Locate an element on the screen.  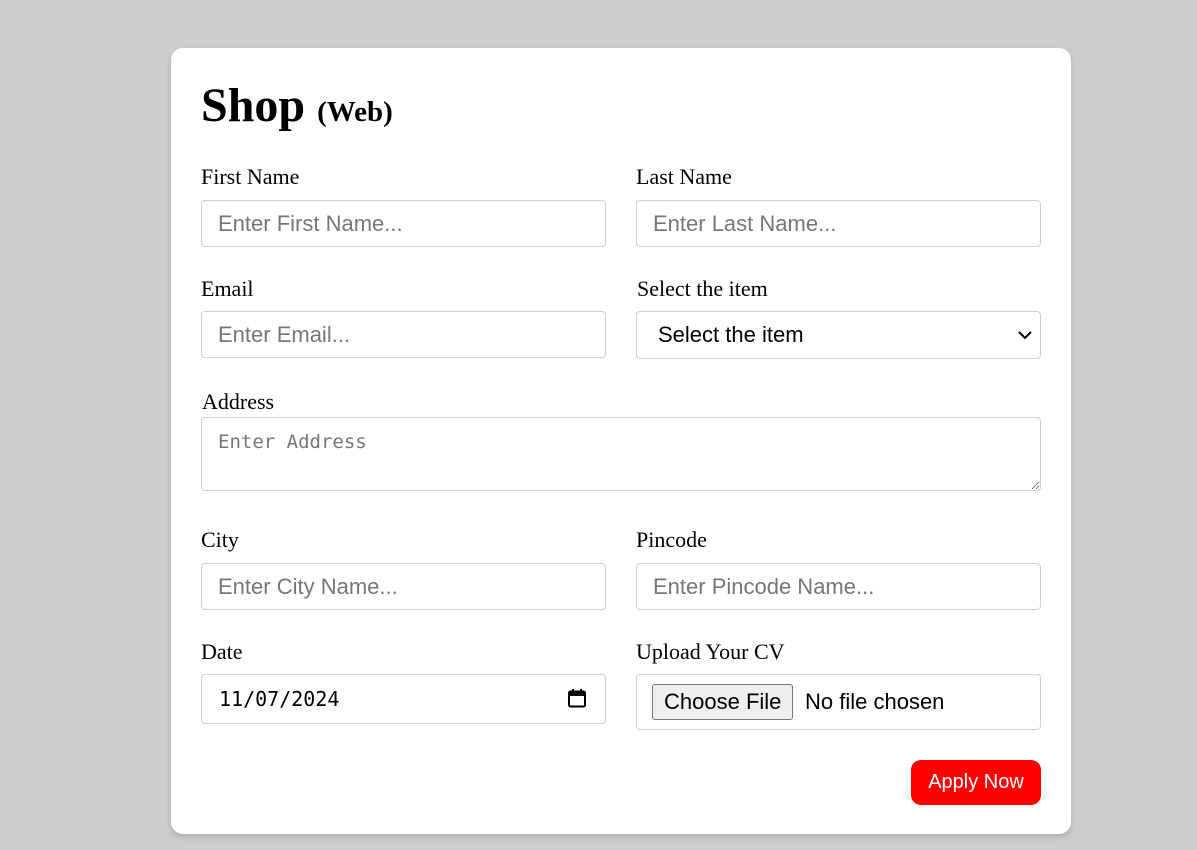
file-status-text: No file chosen is located at coordinates (875, 701).